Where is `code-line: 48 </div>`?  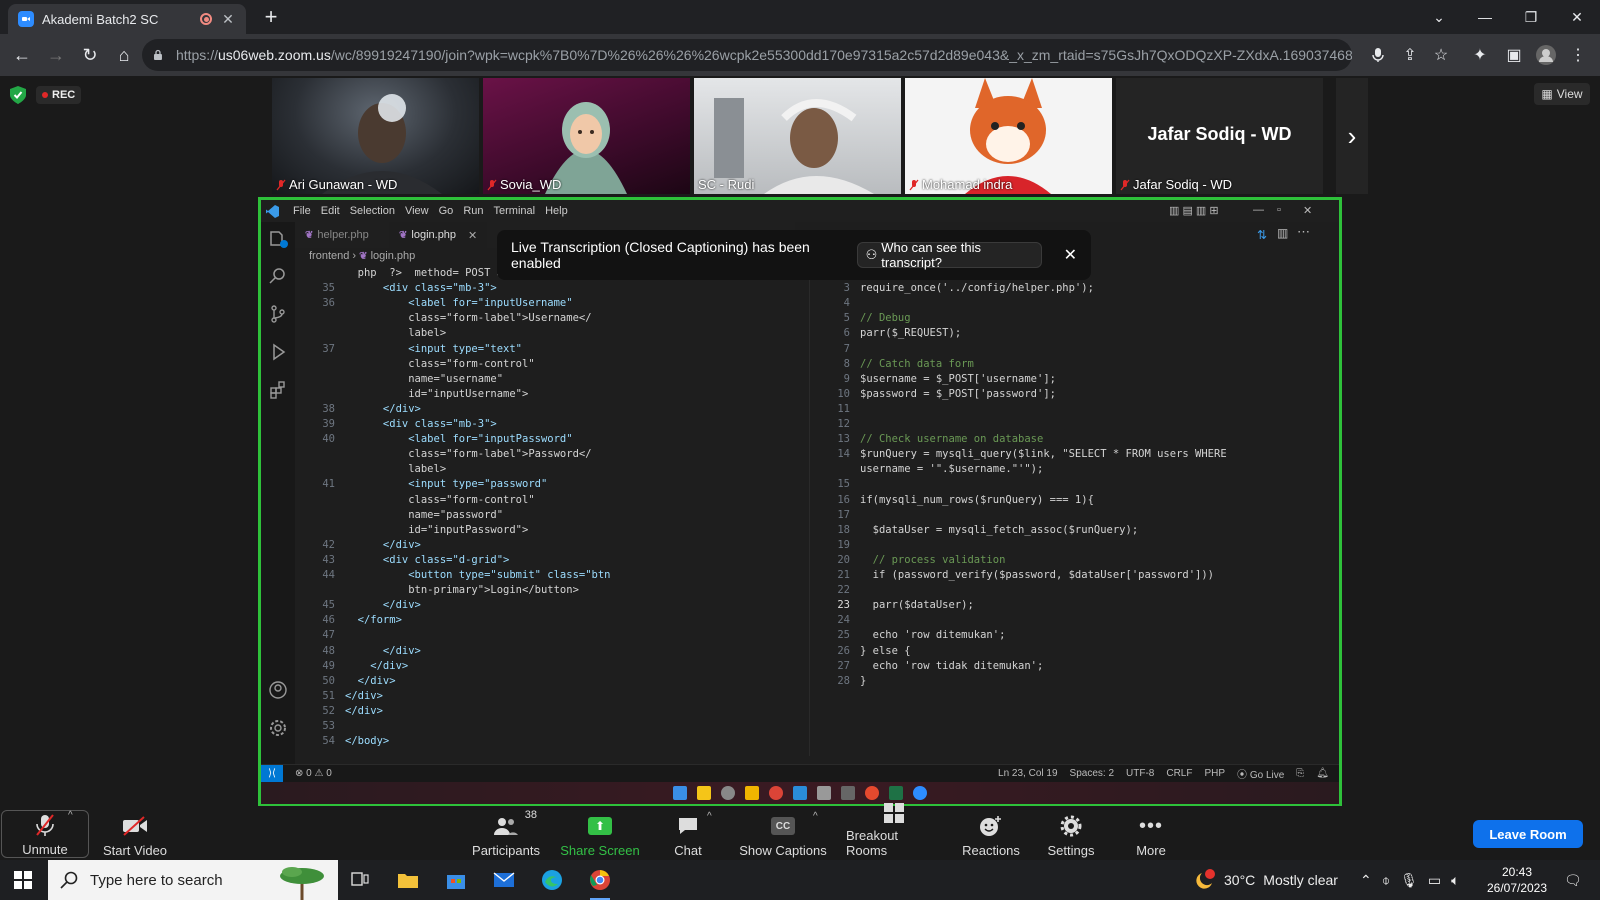
code-line: 48 </div> is located at coordinates (358, 651).